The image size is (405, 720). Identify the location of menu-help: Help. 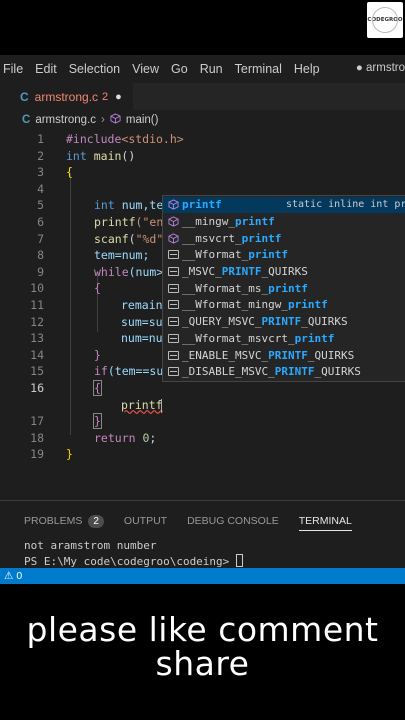
(309, 69).